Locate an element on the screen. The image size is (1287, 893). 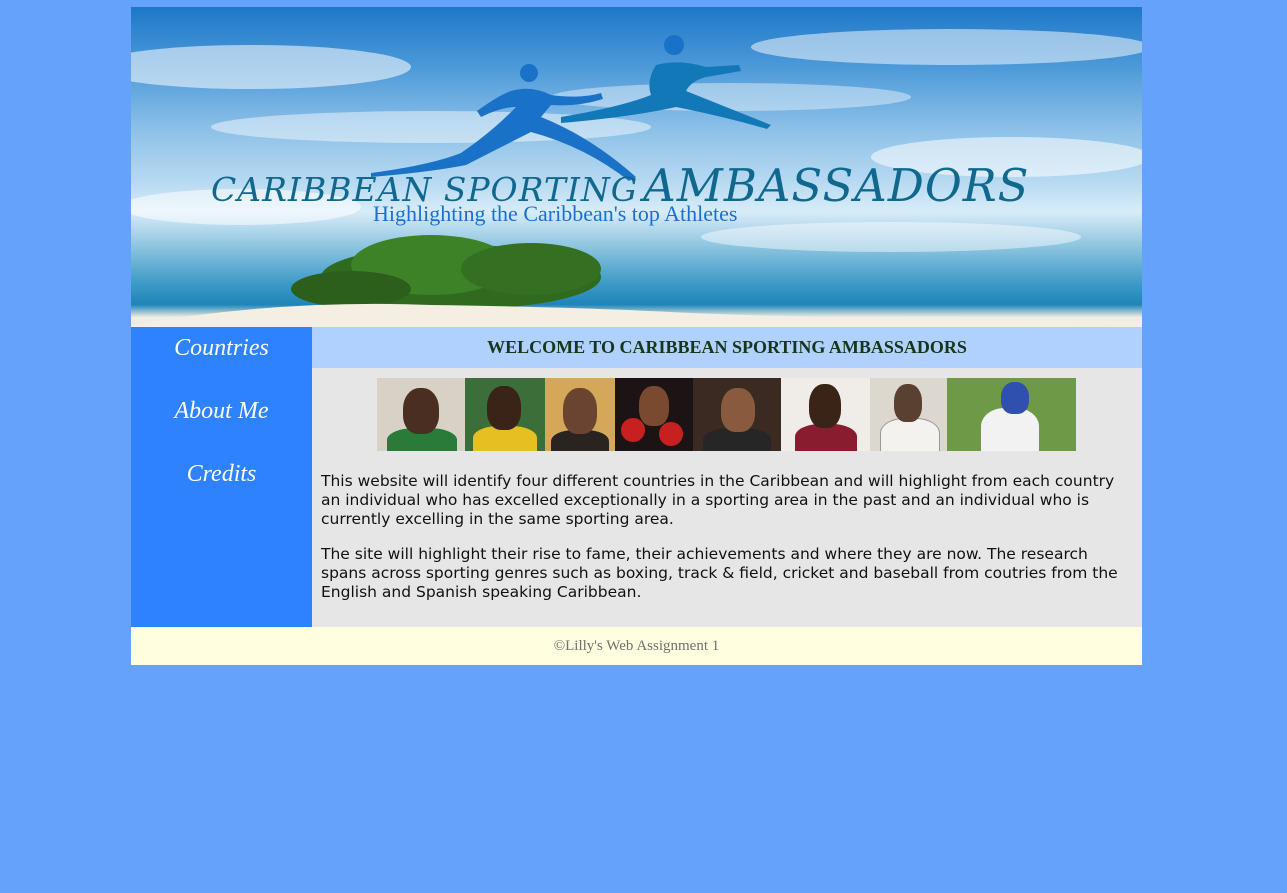
nav-link-countries: Countries is located at coordinates (221, 348).